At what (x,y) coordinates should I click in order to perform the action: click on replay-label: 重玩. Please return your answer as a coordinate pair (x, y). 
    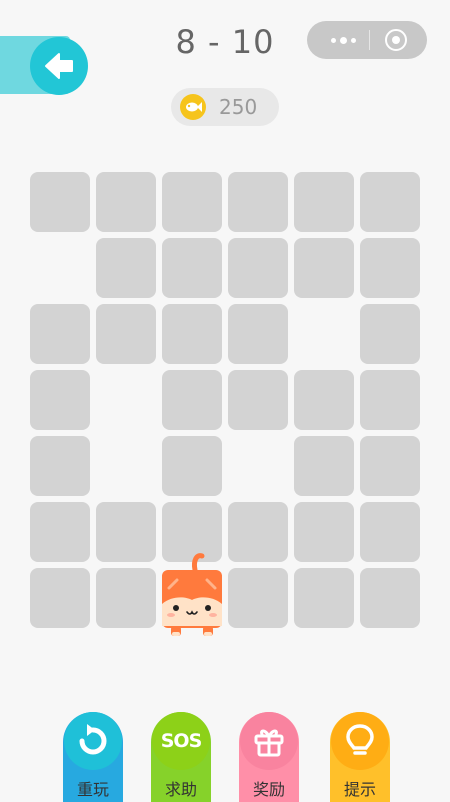
    Looking at the image, I should click on (92, 789).